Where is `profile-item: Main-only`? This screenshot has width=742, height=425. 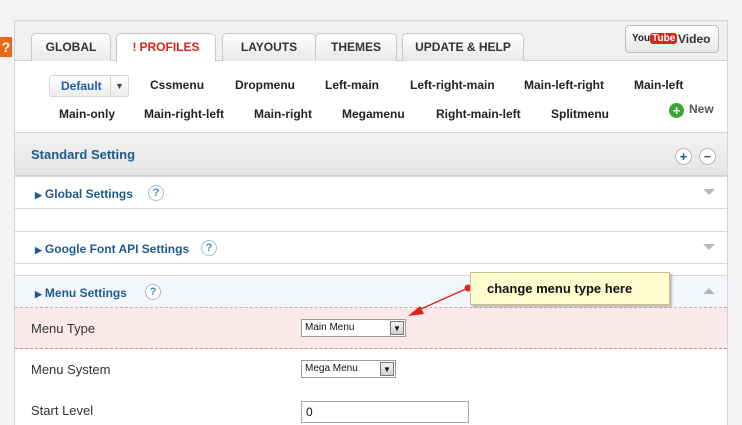 profile-item: Main-only is located at coordinates (87, 114).